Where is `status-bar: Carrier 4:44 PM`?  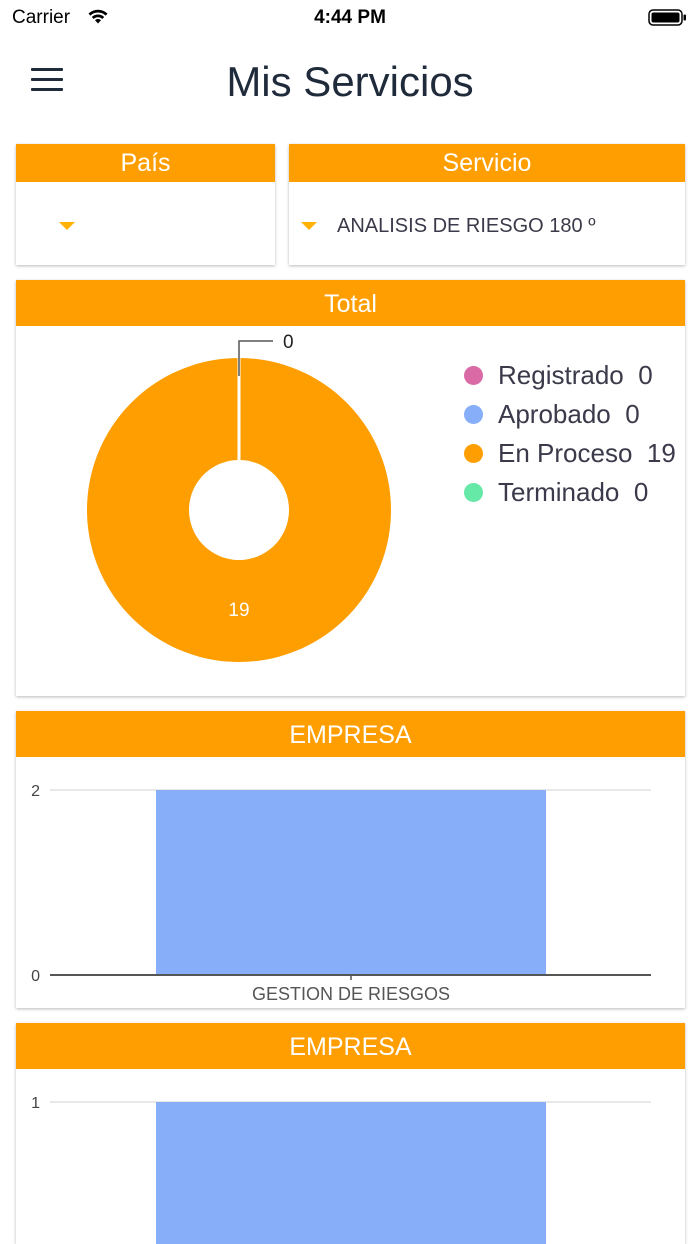 status-bar: Carrier 4:44 PM is located at coordinates (350, 18).